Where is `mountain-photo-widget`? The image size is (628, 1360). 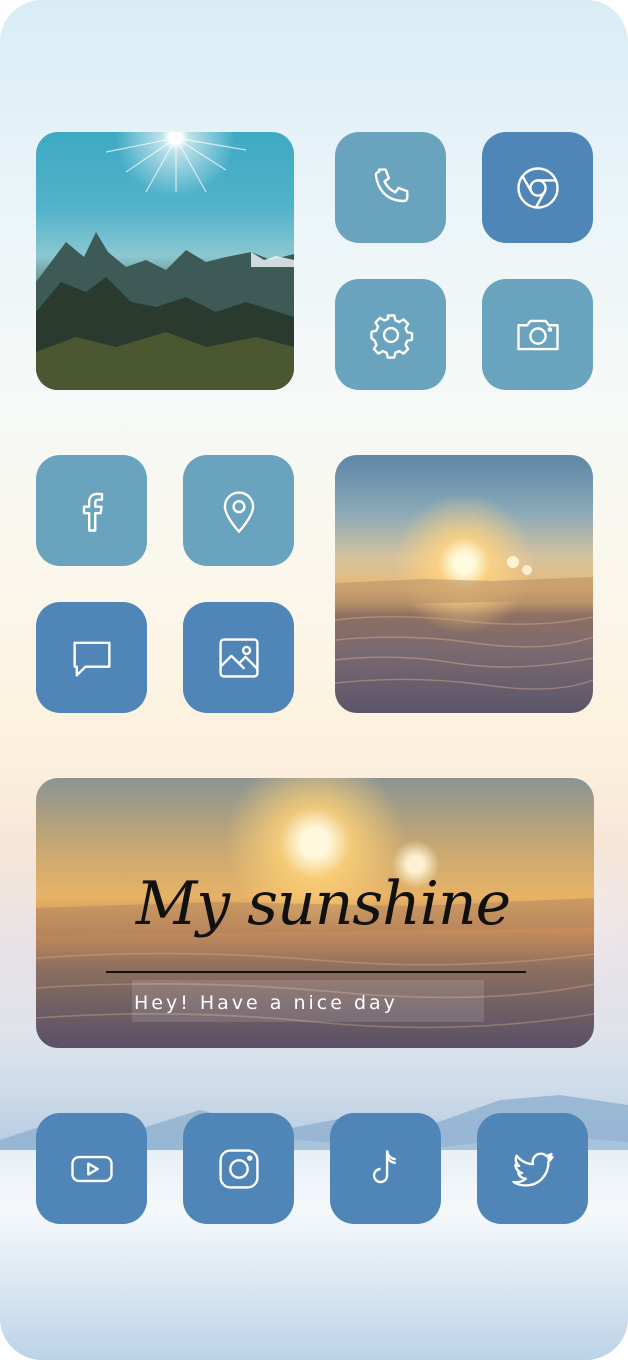
mountain-photo-widget is located at coordinates (165, 261).